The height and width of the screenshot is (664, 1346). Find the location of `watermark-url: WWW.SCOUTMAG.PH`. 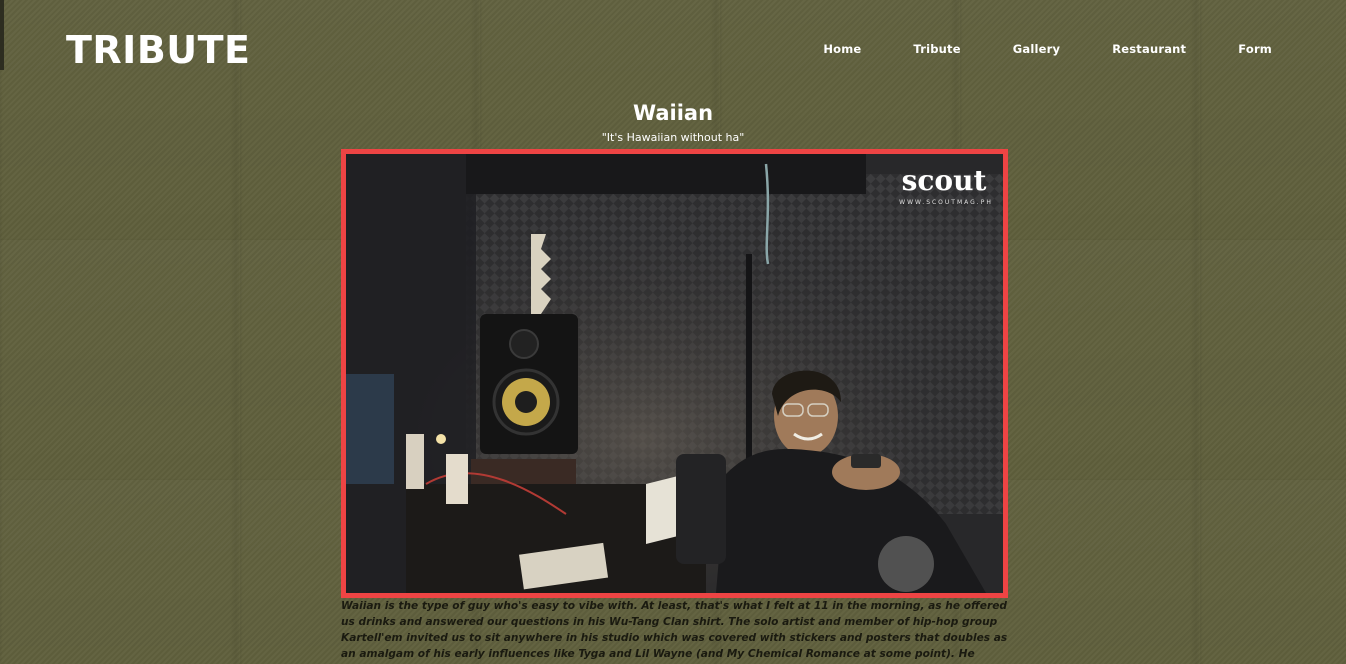

watermark-url: WWW.SCOUTMAG.PH is located at coordinates (946, 202).